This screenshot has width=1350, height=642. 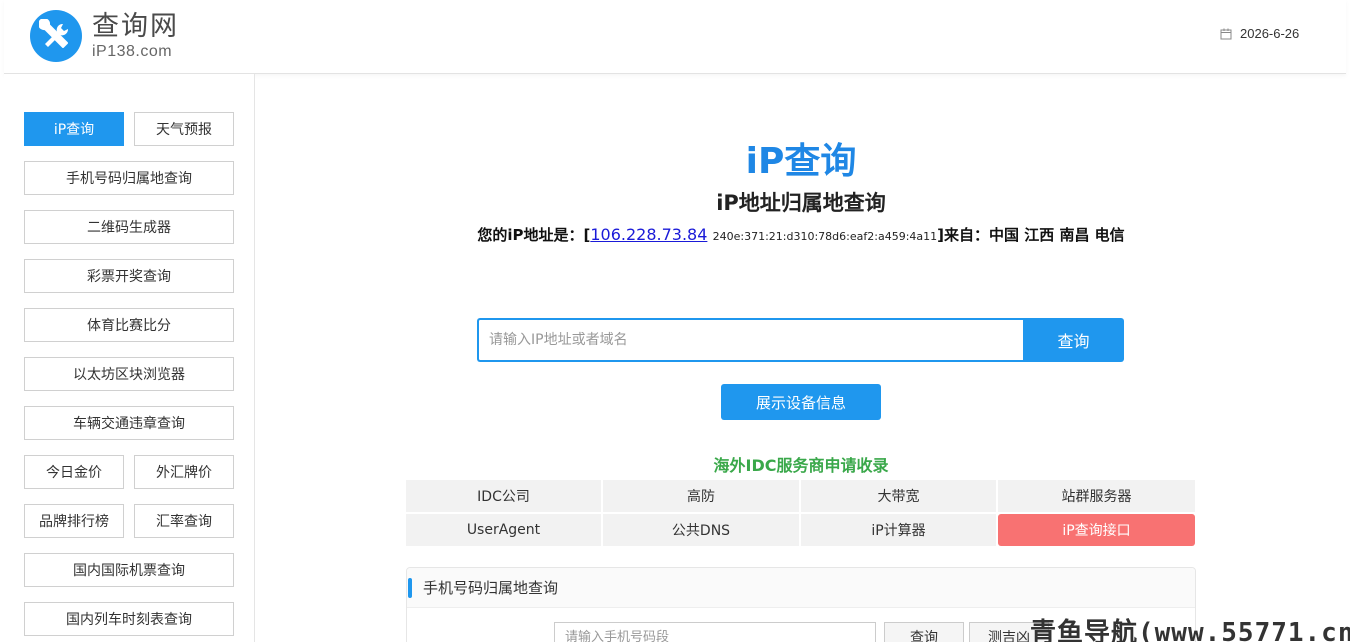 What do you see at coordinates (801, 402) in the screenshot?
I see `show-device-info-button: 展示设备信息` at bounding box center [801, 402].